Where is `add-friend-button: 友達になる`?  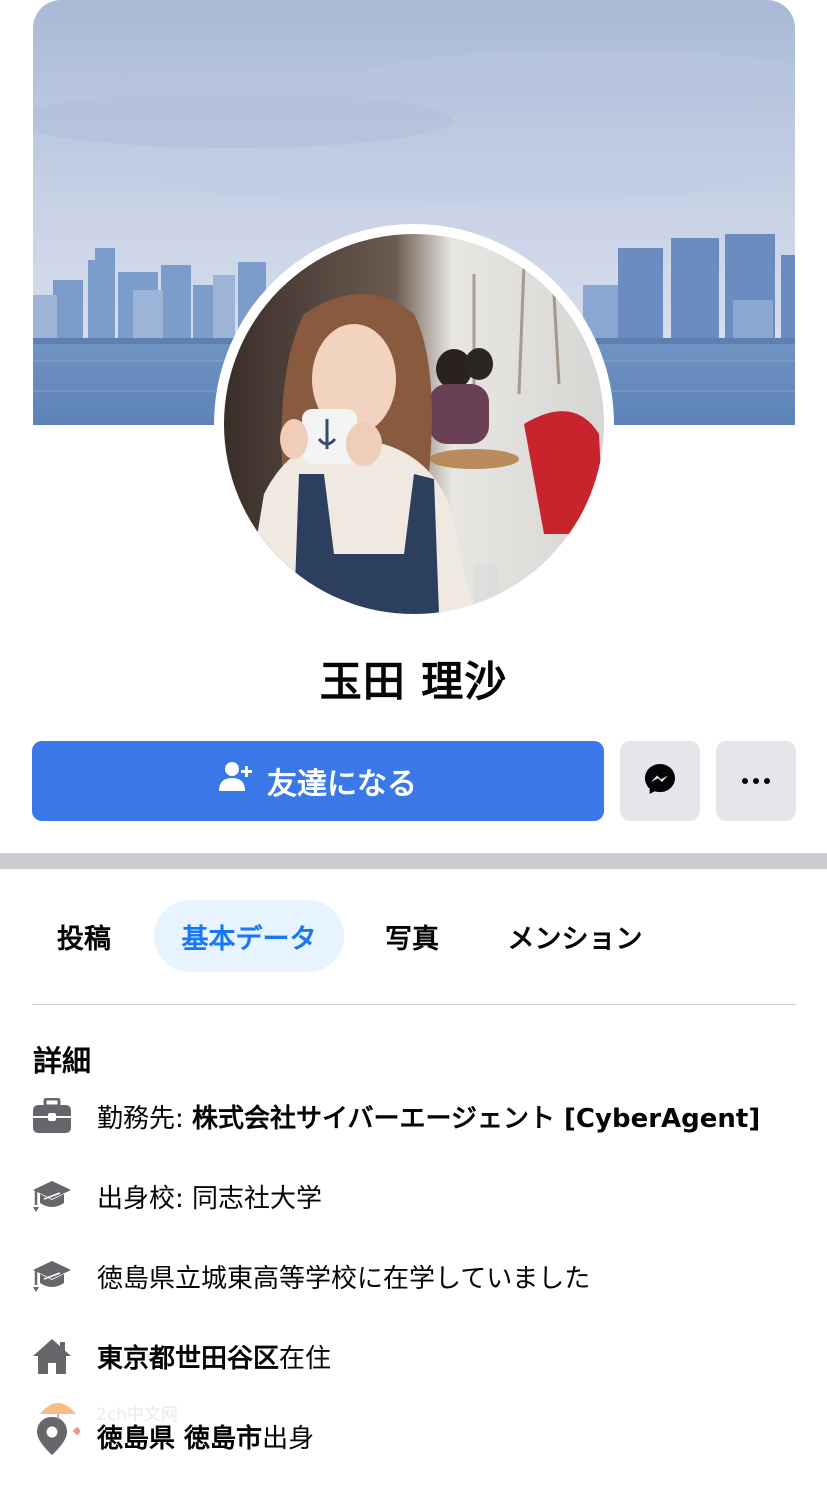 add-friend-button: 友達になる is located at coordinates (318, 781).